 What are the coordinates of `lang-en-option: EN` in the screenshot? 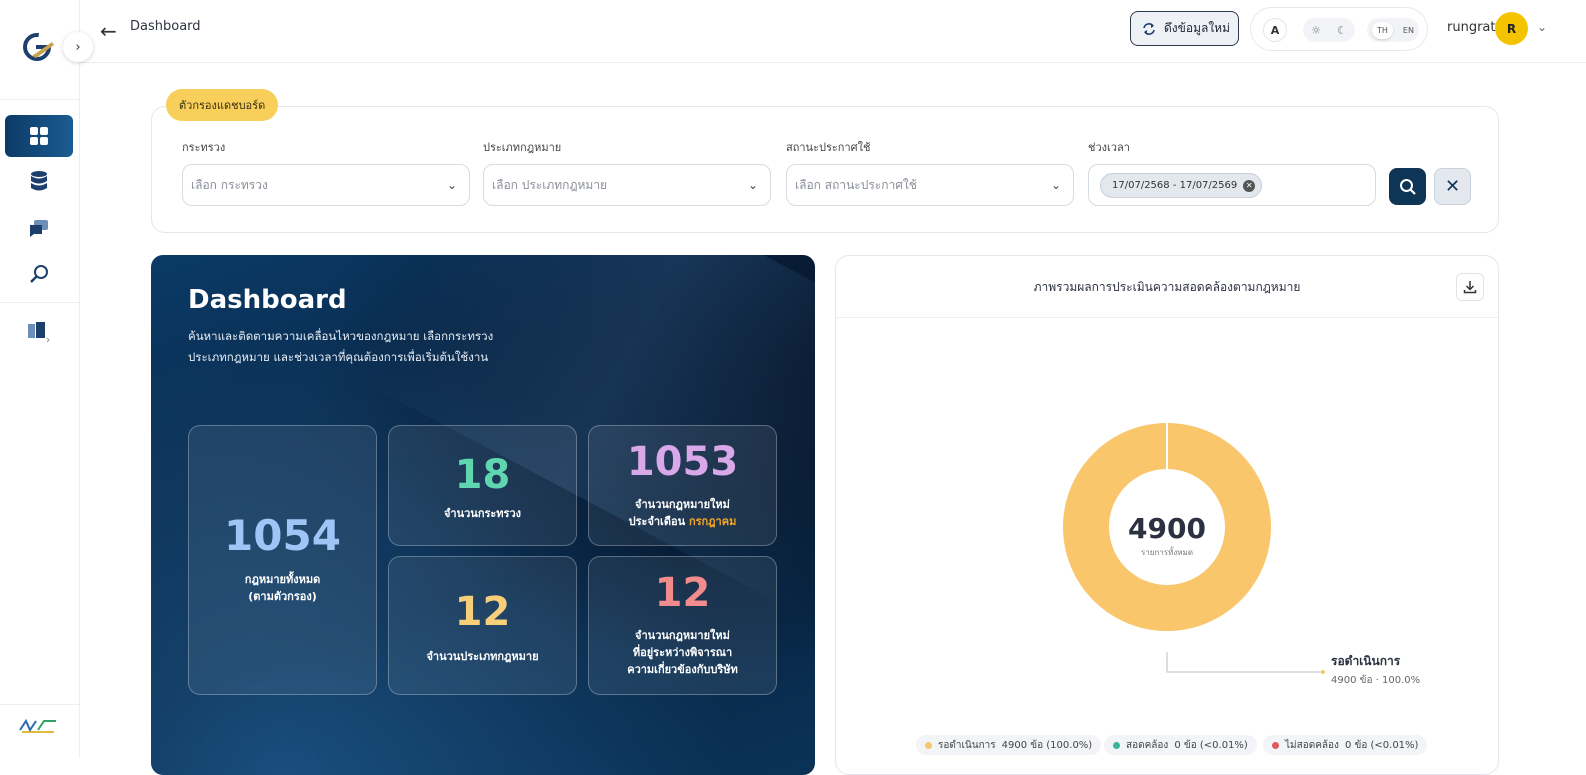 It's located at (1408, 30).